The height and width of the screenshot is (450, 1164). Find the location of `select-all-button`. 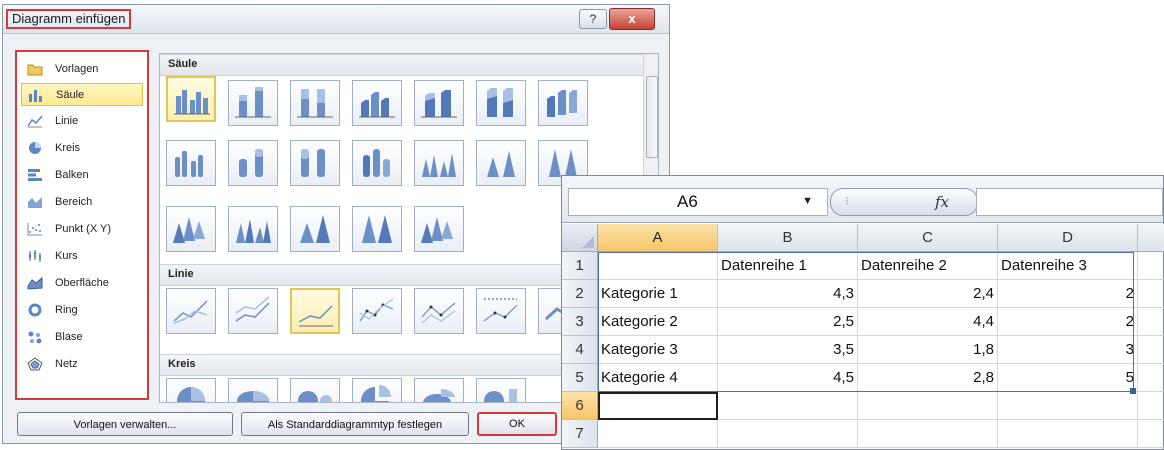

select-all-button is located at coordinates (580, 238).